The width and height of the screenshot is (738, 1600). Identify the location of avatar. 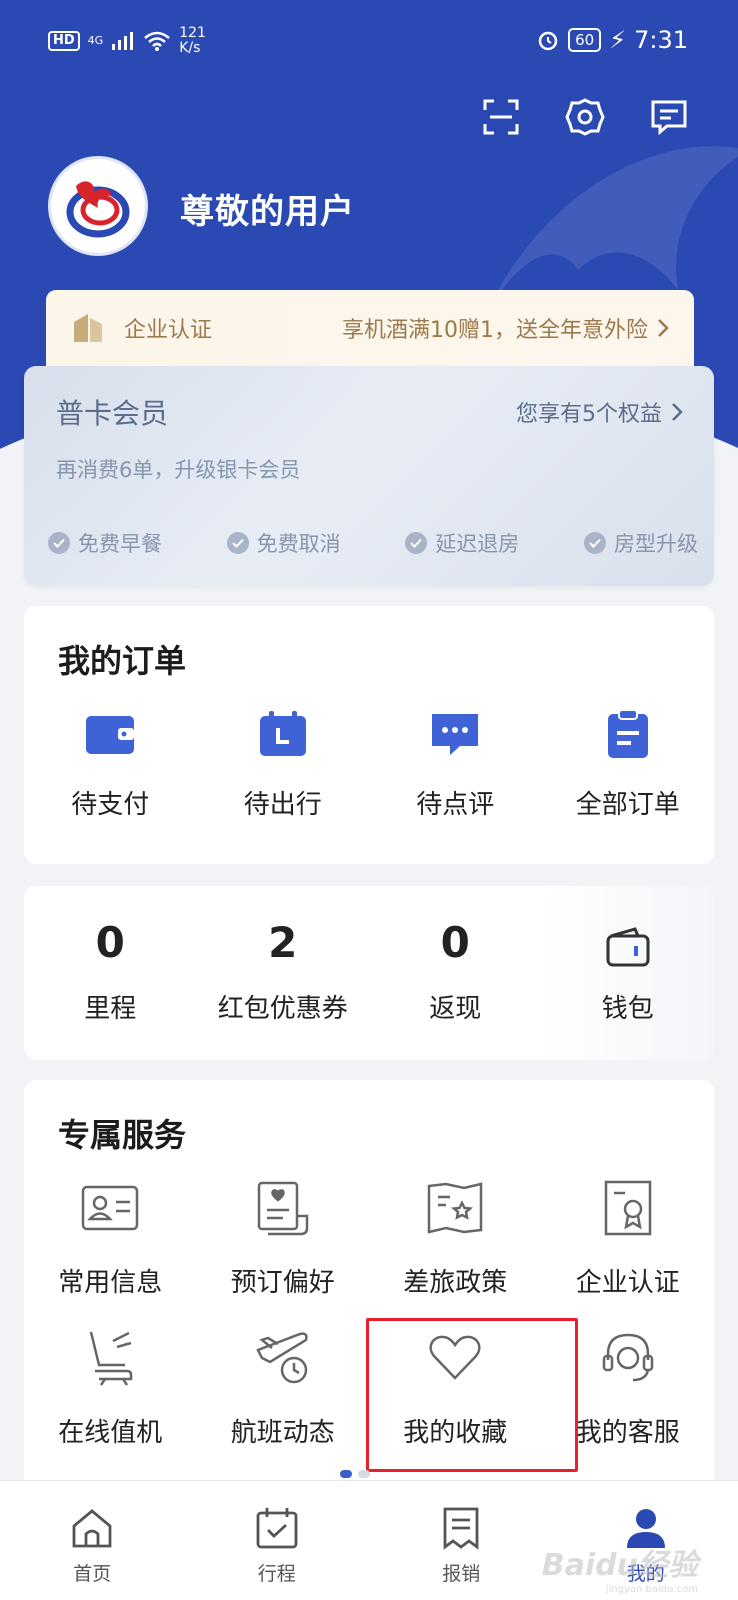
(98, 206).